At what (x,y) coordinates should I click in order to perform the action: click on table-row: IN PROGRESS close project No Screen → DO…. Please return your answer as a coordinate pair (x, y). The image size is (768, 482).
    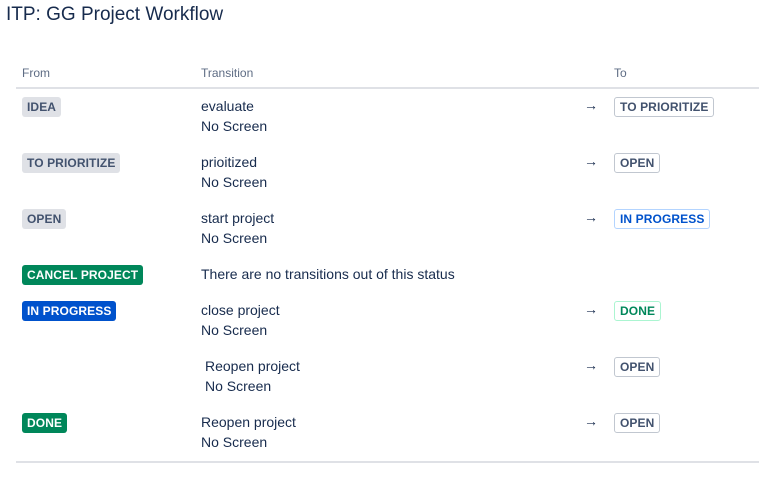
    Looking at the image, I should click on (387, 321).